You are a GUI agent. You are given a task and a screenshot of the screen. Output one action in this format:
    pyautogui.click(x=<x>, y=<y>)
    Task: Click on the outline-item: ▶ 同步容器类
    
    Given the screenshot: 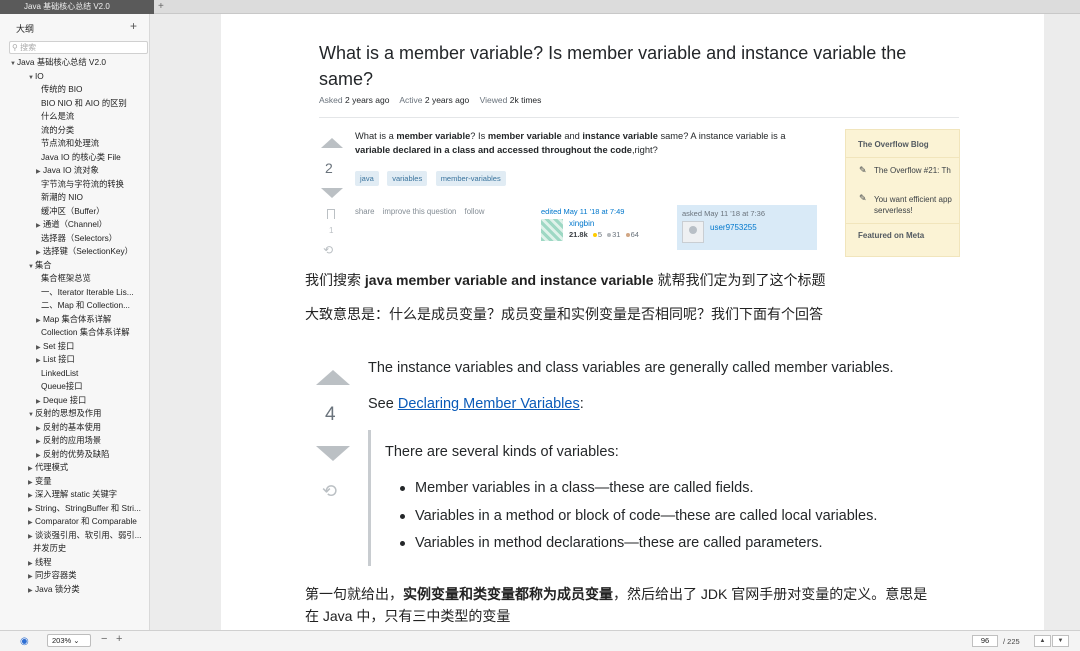 What is the action you would take?
    pyautogui.click(x=74, y=576)
    